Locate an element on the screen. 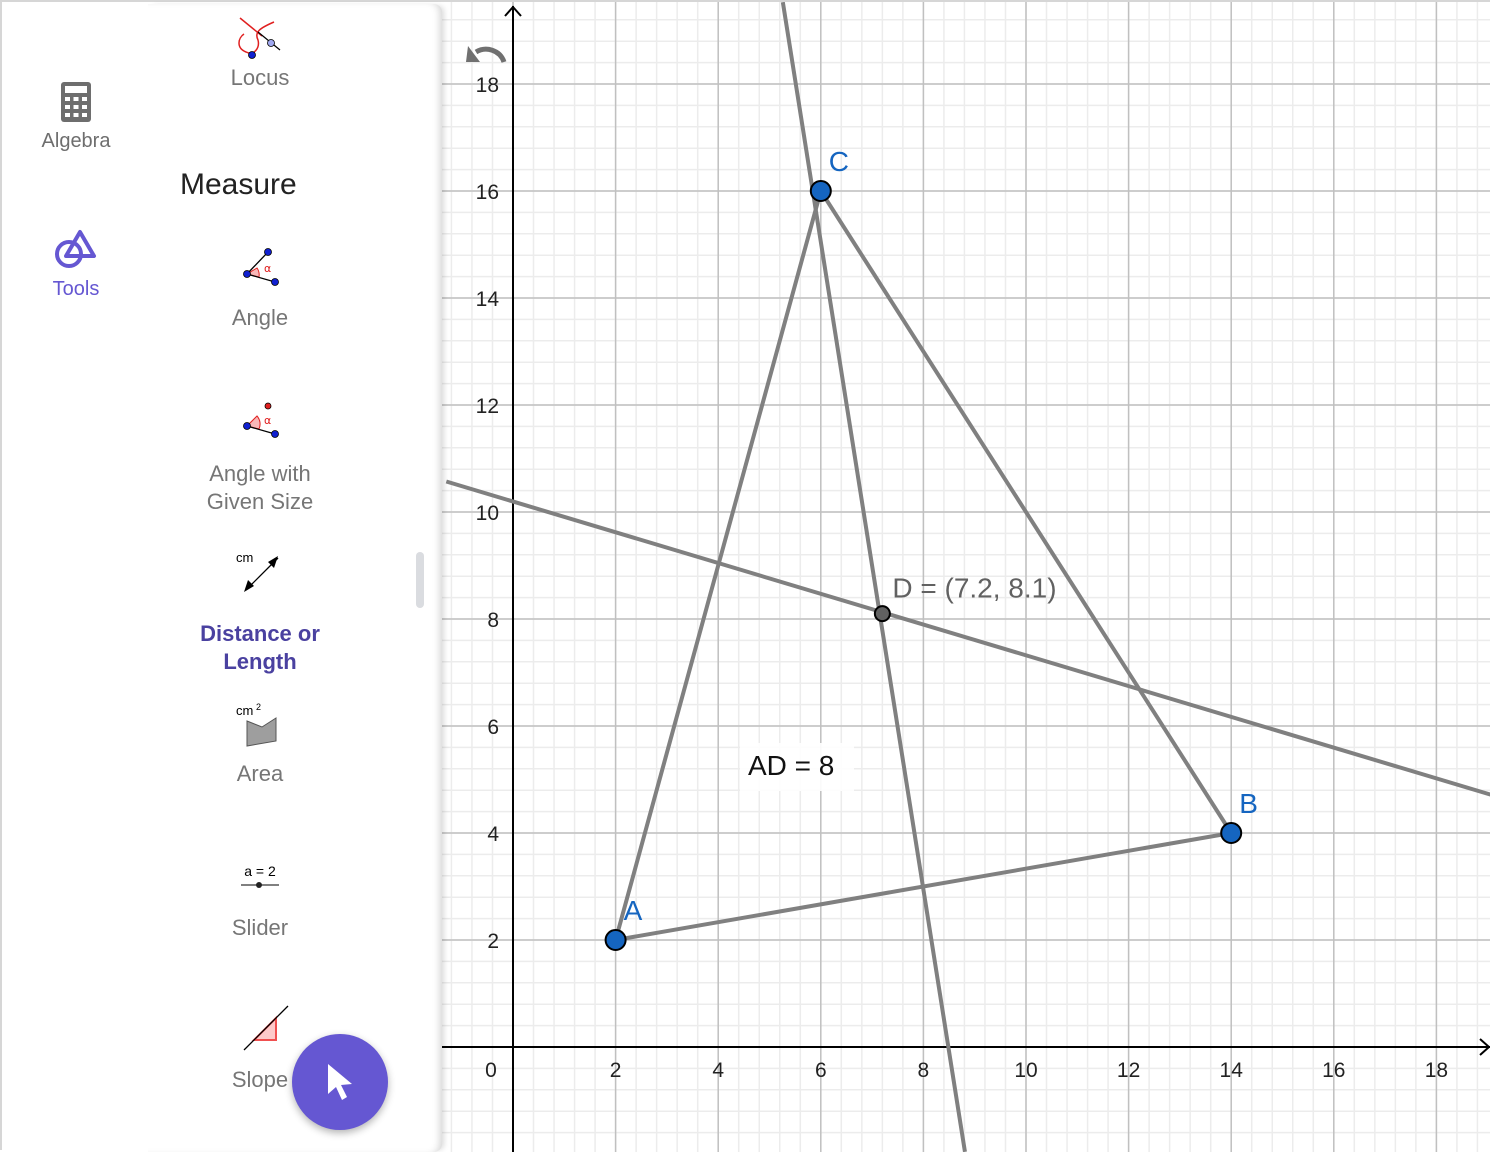 The width and height of the screenshot is (1490, 1152). x-tick-label: 14 is located at coordinates (1232, 1070).